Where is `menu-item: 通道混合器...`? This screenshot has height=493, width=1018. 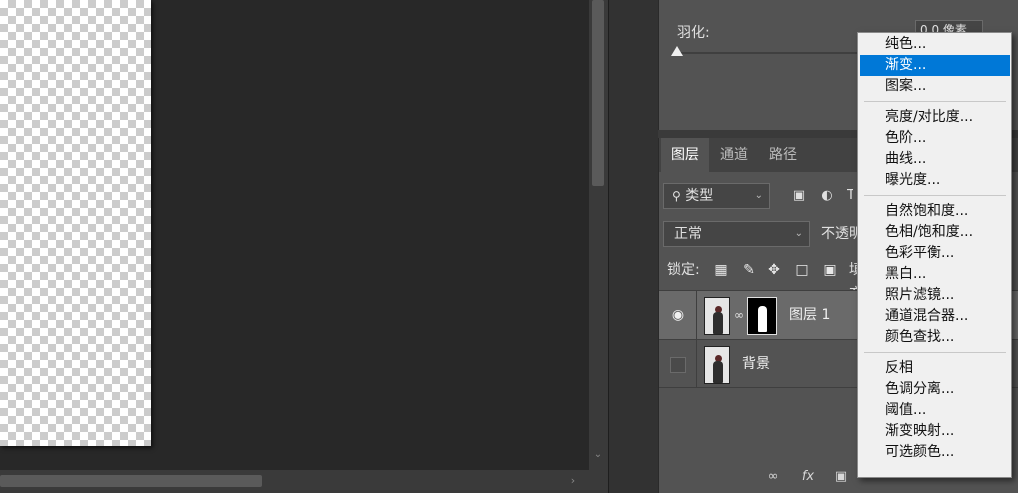 menu-item: 通道混合器... is located at coordinates (935, 316).